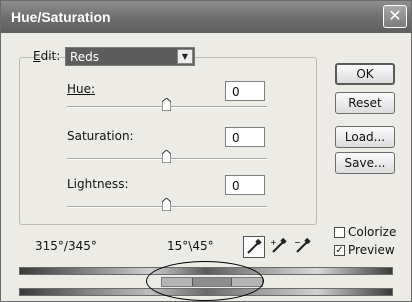 Image resolution: width=412 pixels, height=302 pixels. What do you see at coordinates (166, 156) in the screenshot?
I see `saturation-slider-thumb` at bounding box center [166, 156].